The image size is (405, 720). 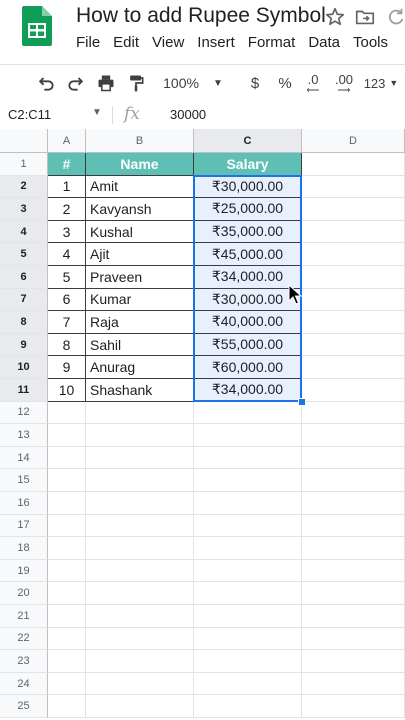 What do you see at coordinates (24, 593) in the screenshot?
I see `row-header-20: 20` at bounding box center [24, 593].